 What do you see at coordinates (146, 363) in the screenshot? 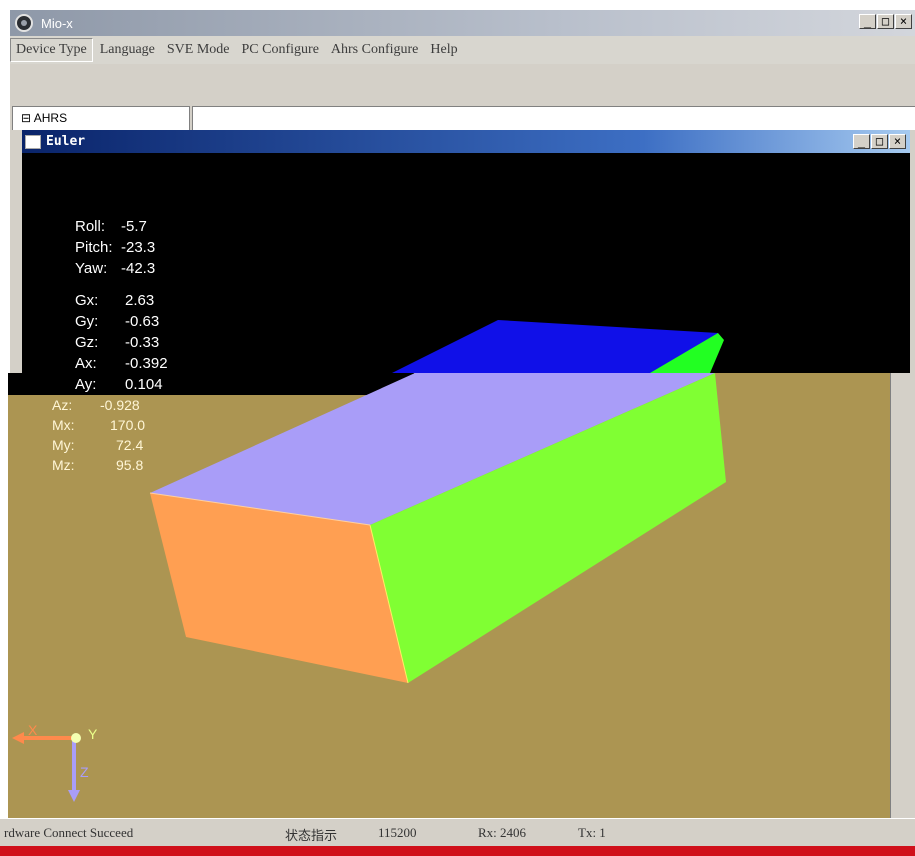
I see `ax-value: -0.392` at bounding box center [146, 363].